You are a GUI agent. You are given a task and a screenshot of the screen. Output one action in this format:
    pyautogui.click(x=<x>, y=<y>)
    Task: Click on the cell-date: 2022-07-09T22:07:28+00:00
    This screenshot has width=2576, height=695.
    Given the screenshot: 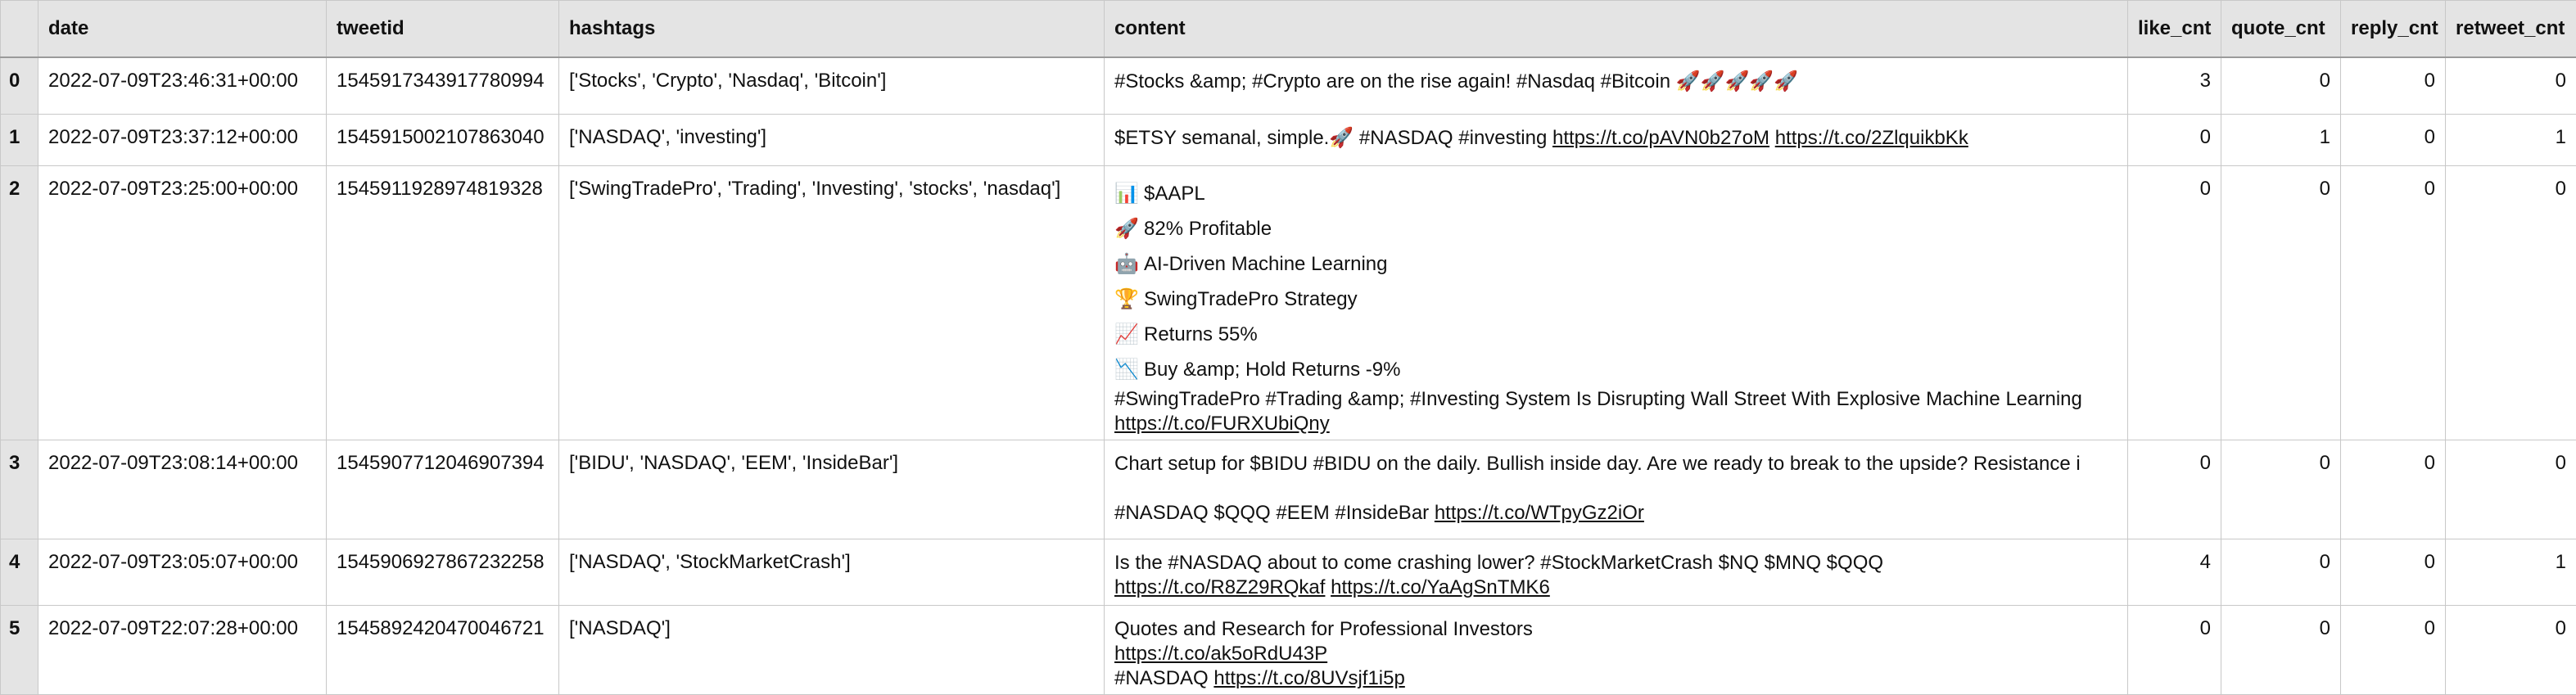 What is the action you would take?
    pyautogui.click(x=182, y=651)
    